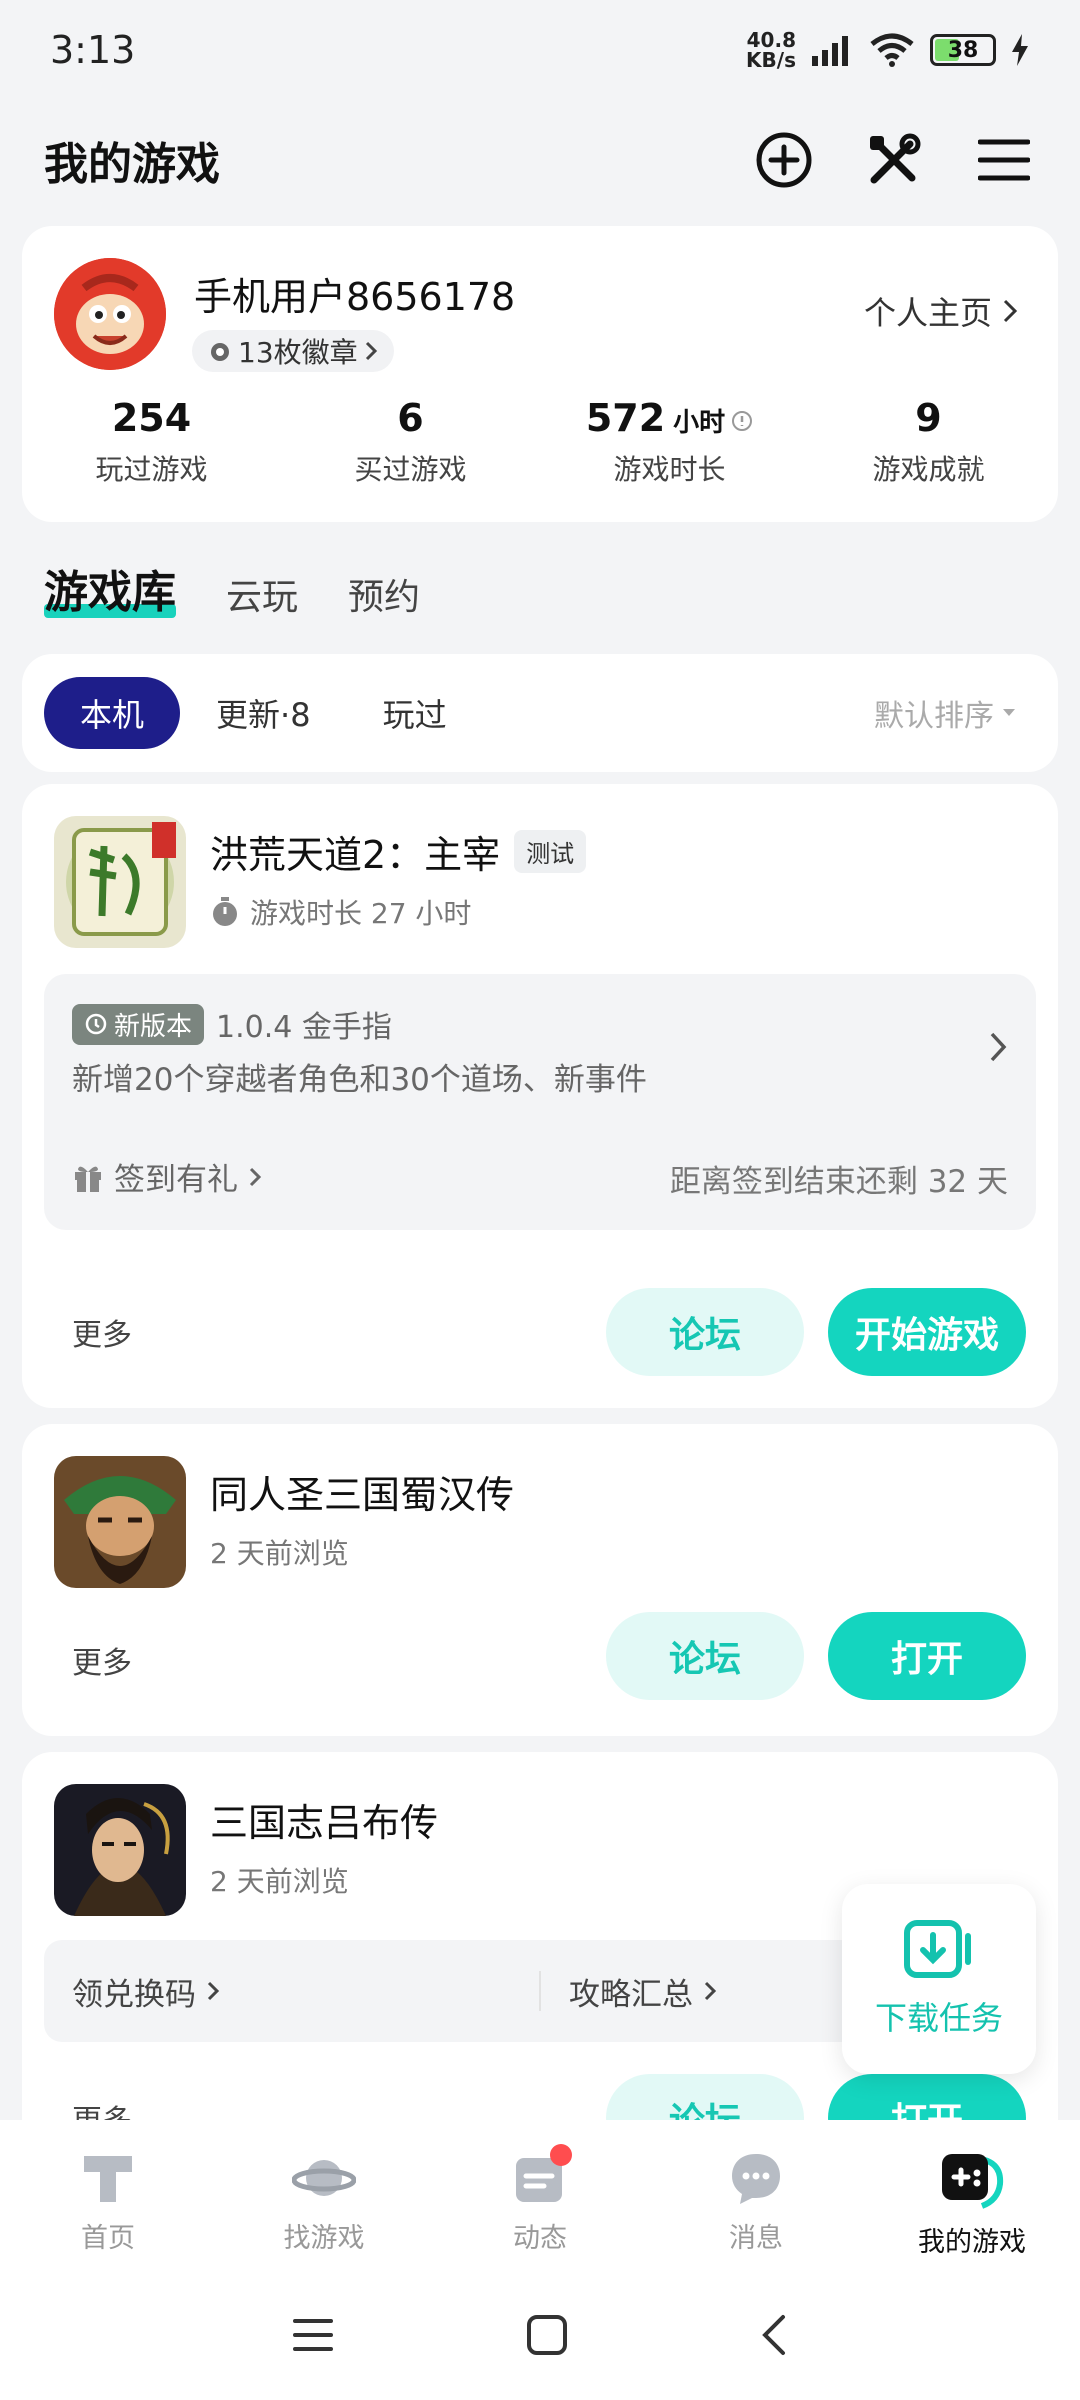  I want to click on network-speed: 40.8 KB/s, so click(771, 50).